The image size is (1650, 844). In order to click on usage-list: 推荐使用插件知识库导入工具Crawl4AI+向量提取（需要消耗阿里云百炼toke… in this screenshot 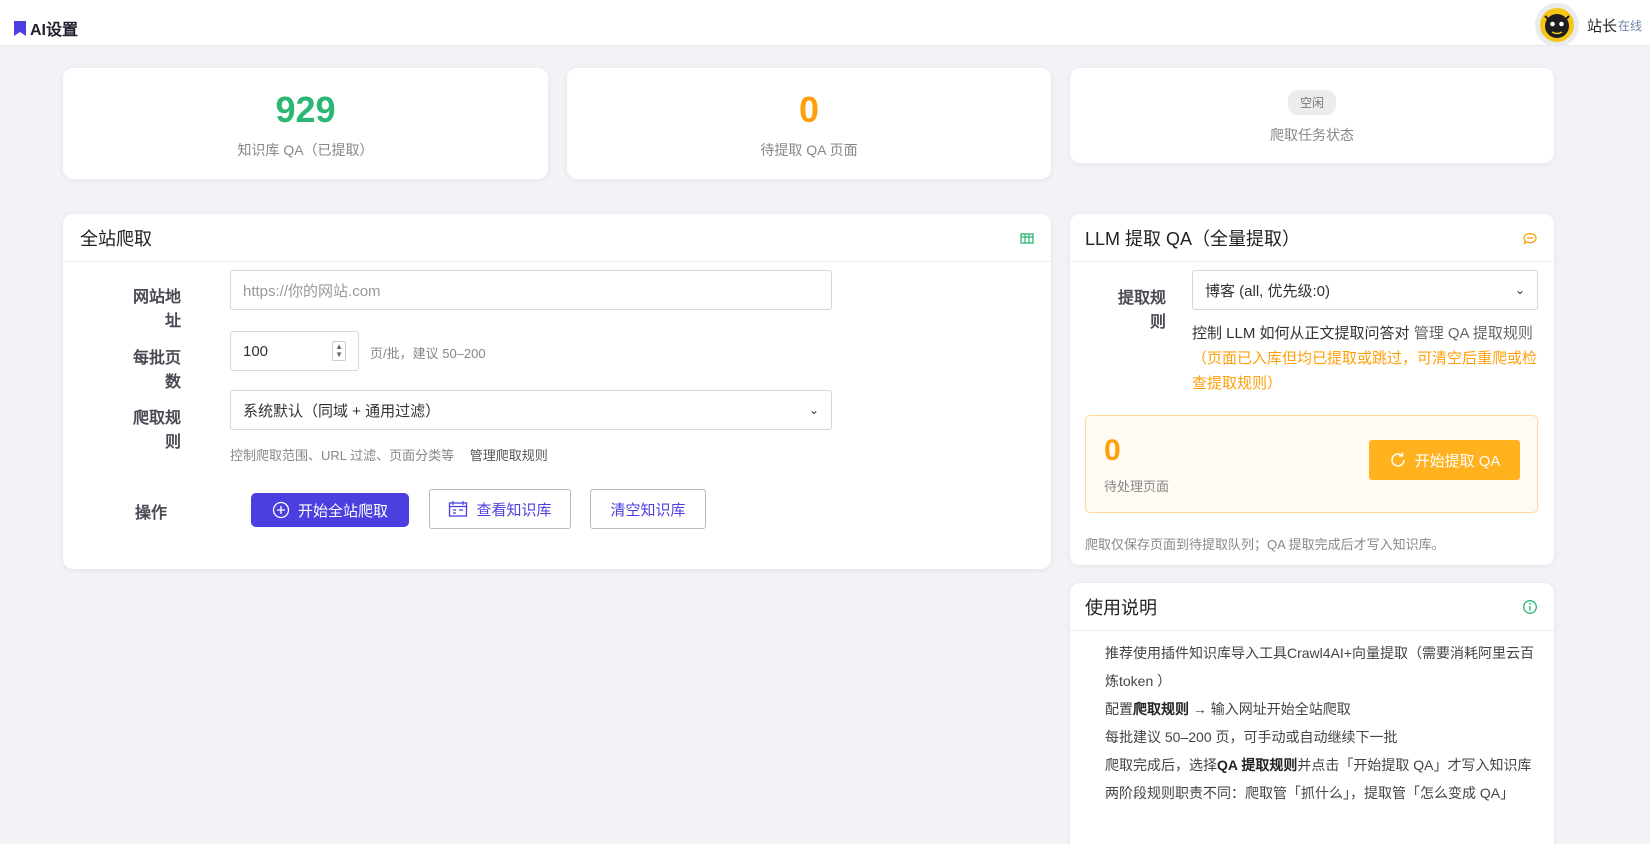, I will do `click(1325, 723)`.